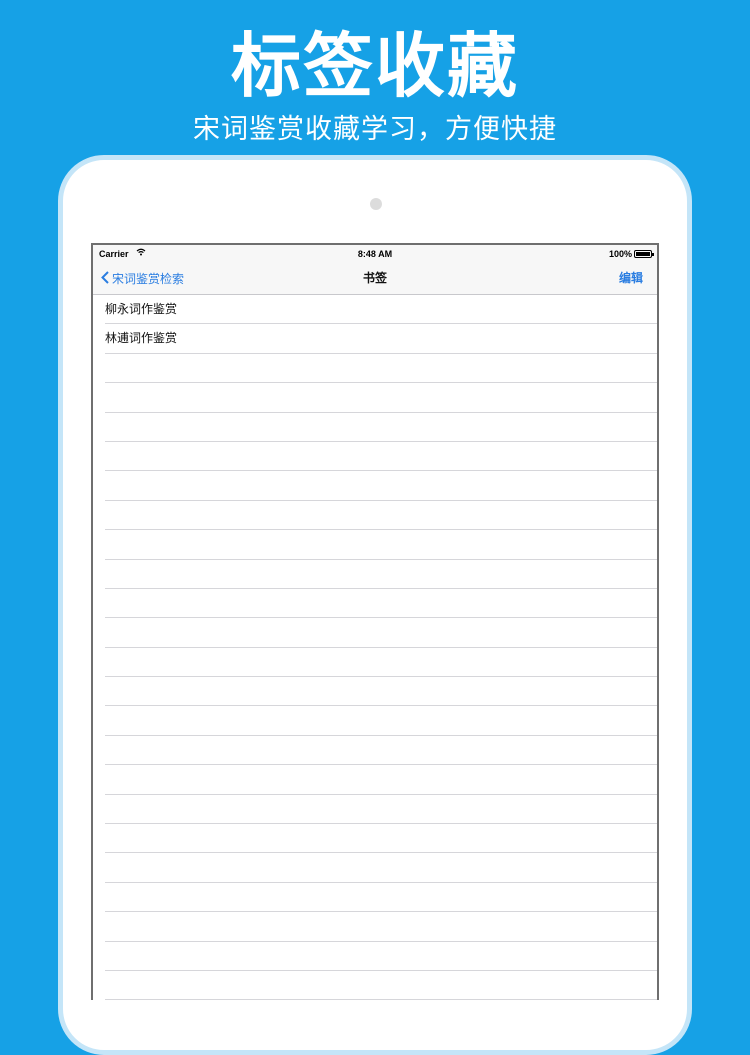  What do you see at coordinates (644, 254) in the screenshot?
I see `battery-icon` at bounding box center [644, 254].